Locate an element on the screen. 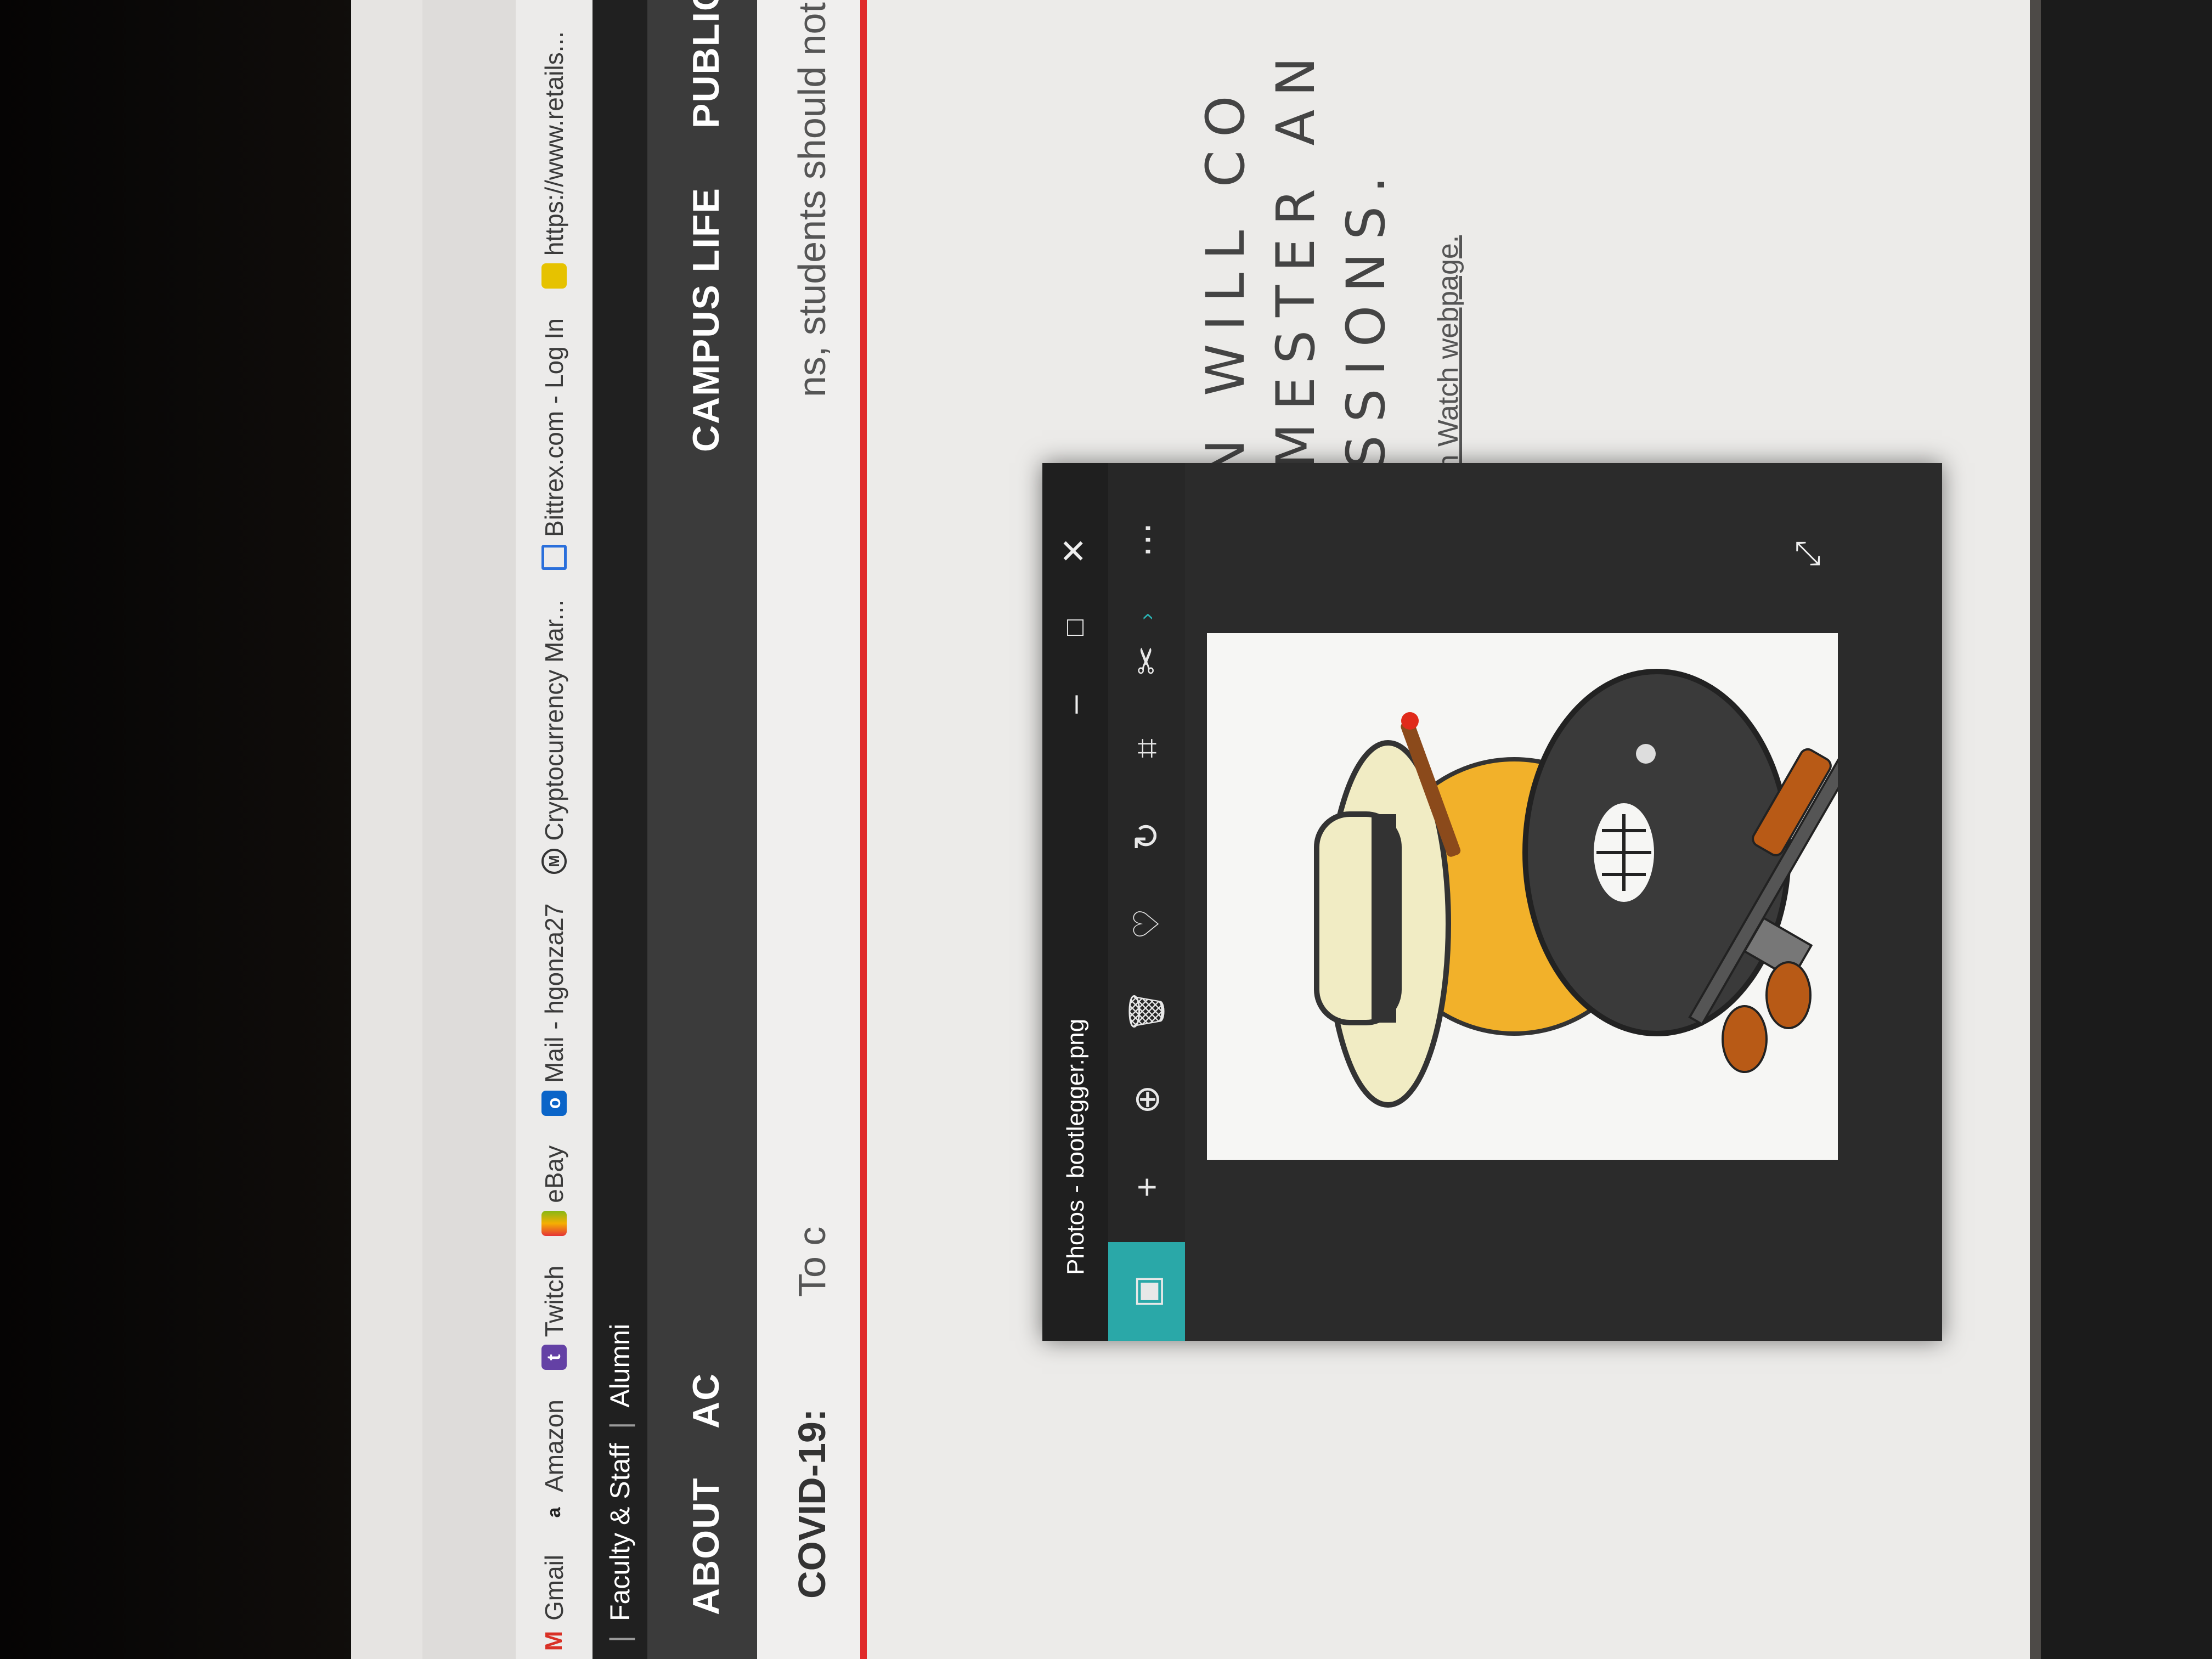  covid-text: To c is located at coordinates (812, 1262).